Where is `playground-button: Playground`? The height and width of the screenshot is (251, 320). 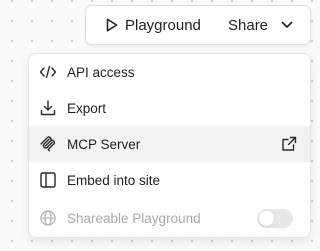
playground-button: Playground is located at coordinates (153, 25).